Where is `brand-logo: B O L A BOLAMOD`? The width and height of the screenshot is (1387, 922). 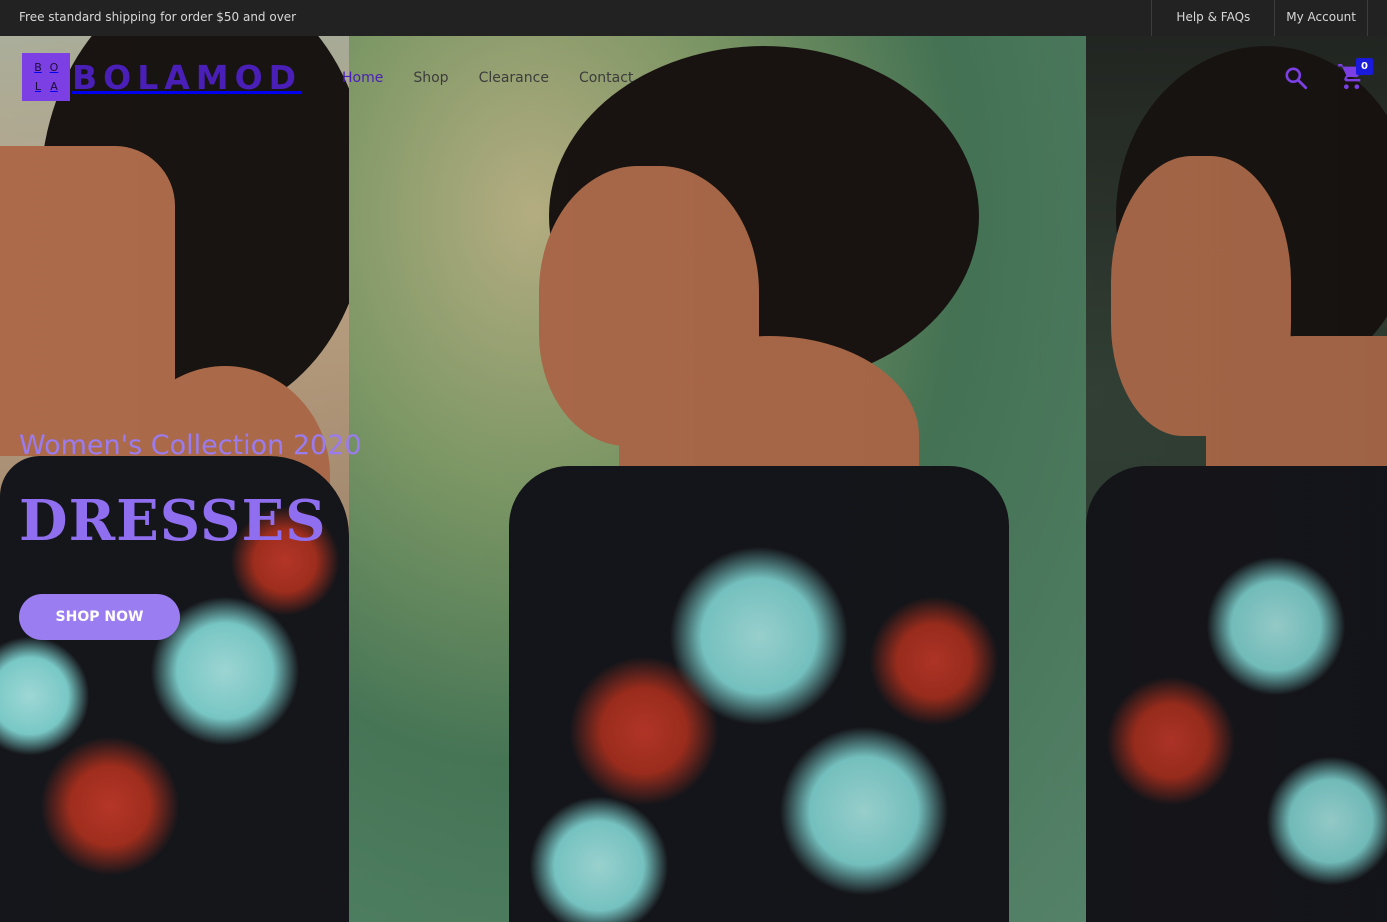 brand-logo: B O L A BOLAMOD is located at coordinates (162, 77).